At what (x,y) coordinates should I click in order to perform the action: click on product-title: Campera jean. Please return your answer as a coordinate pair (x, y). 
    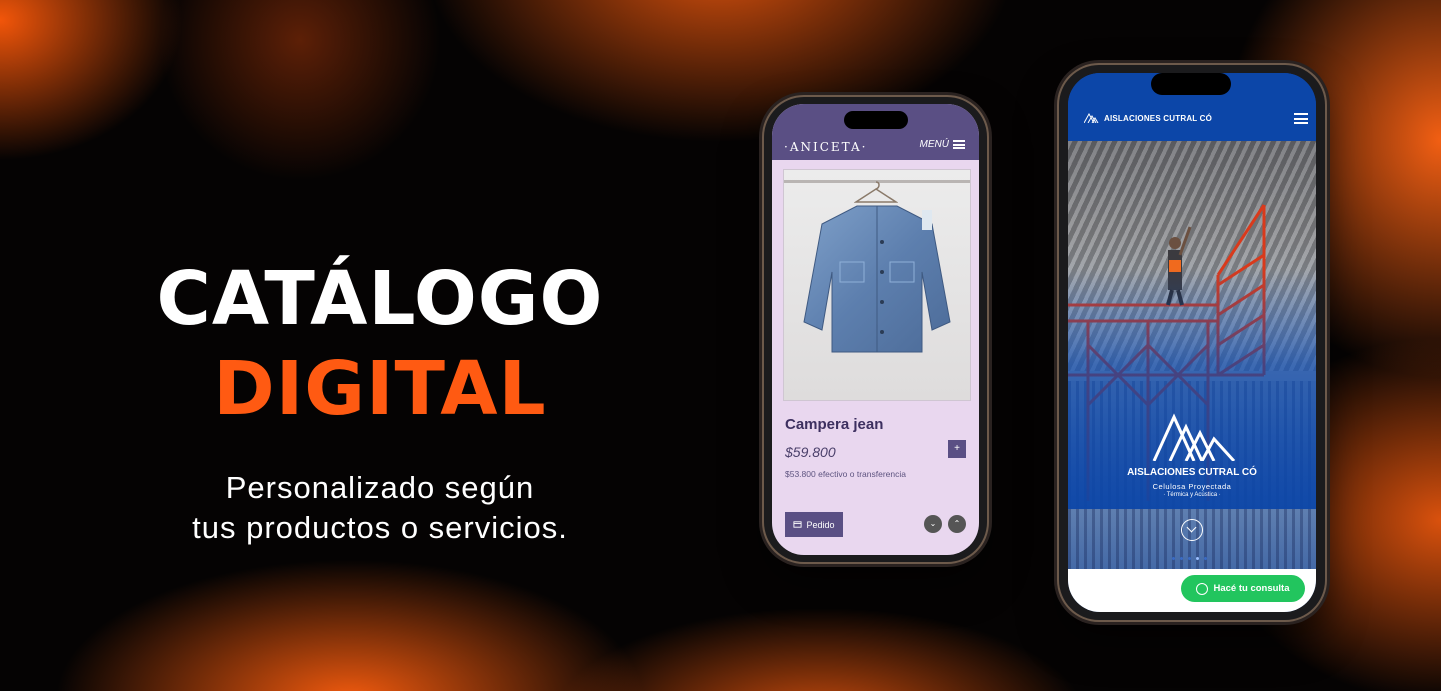
    Looking at the image, I should click on (834, 424).